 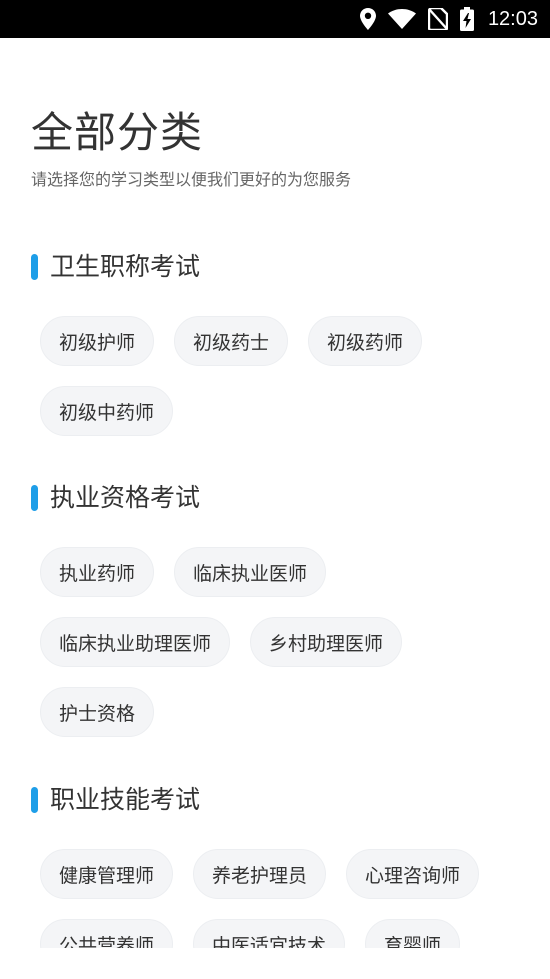 What do you see at coordinates (401, 19) in the screenshot?
I see `wifi-icon` at bounding box center [401, 19].